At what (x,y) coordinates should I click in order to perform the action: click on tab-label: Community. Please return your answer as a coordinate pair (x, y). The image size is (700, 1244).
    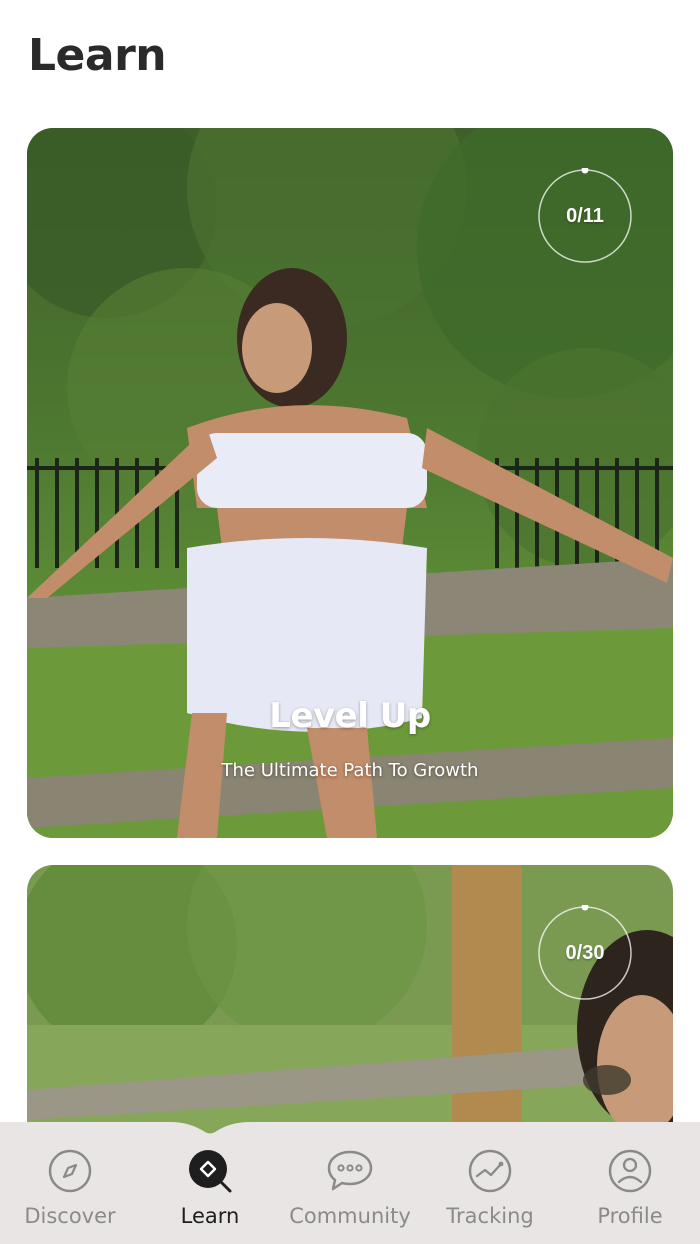
    Looking at the image, I should click on (350, 1216).